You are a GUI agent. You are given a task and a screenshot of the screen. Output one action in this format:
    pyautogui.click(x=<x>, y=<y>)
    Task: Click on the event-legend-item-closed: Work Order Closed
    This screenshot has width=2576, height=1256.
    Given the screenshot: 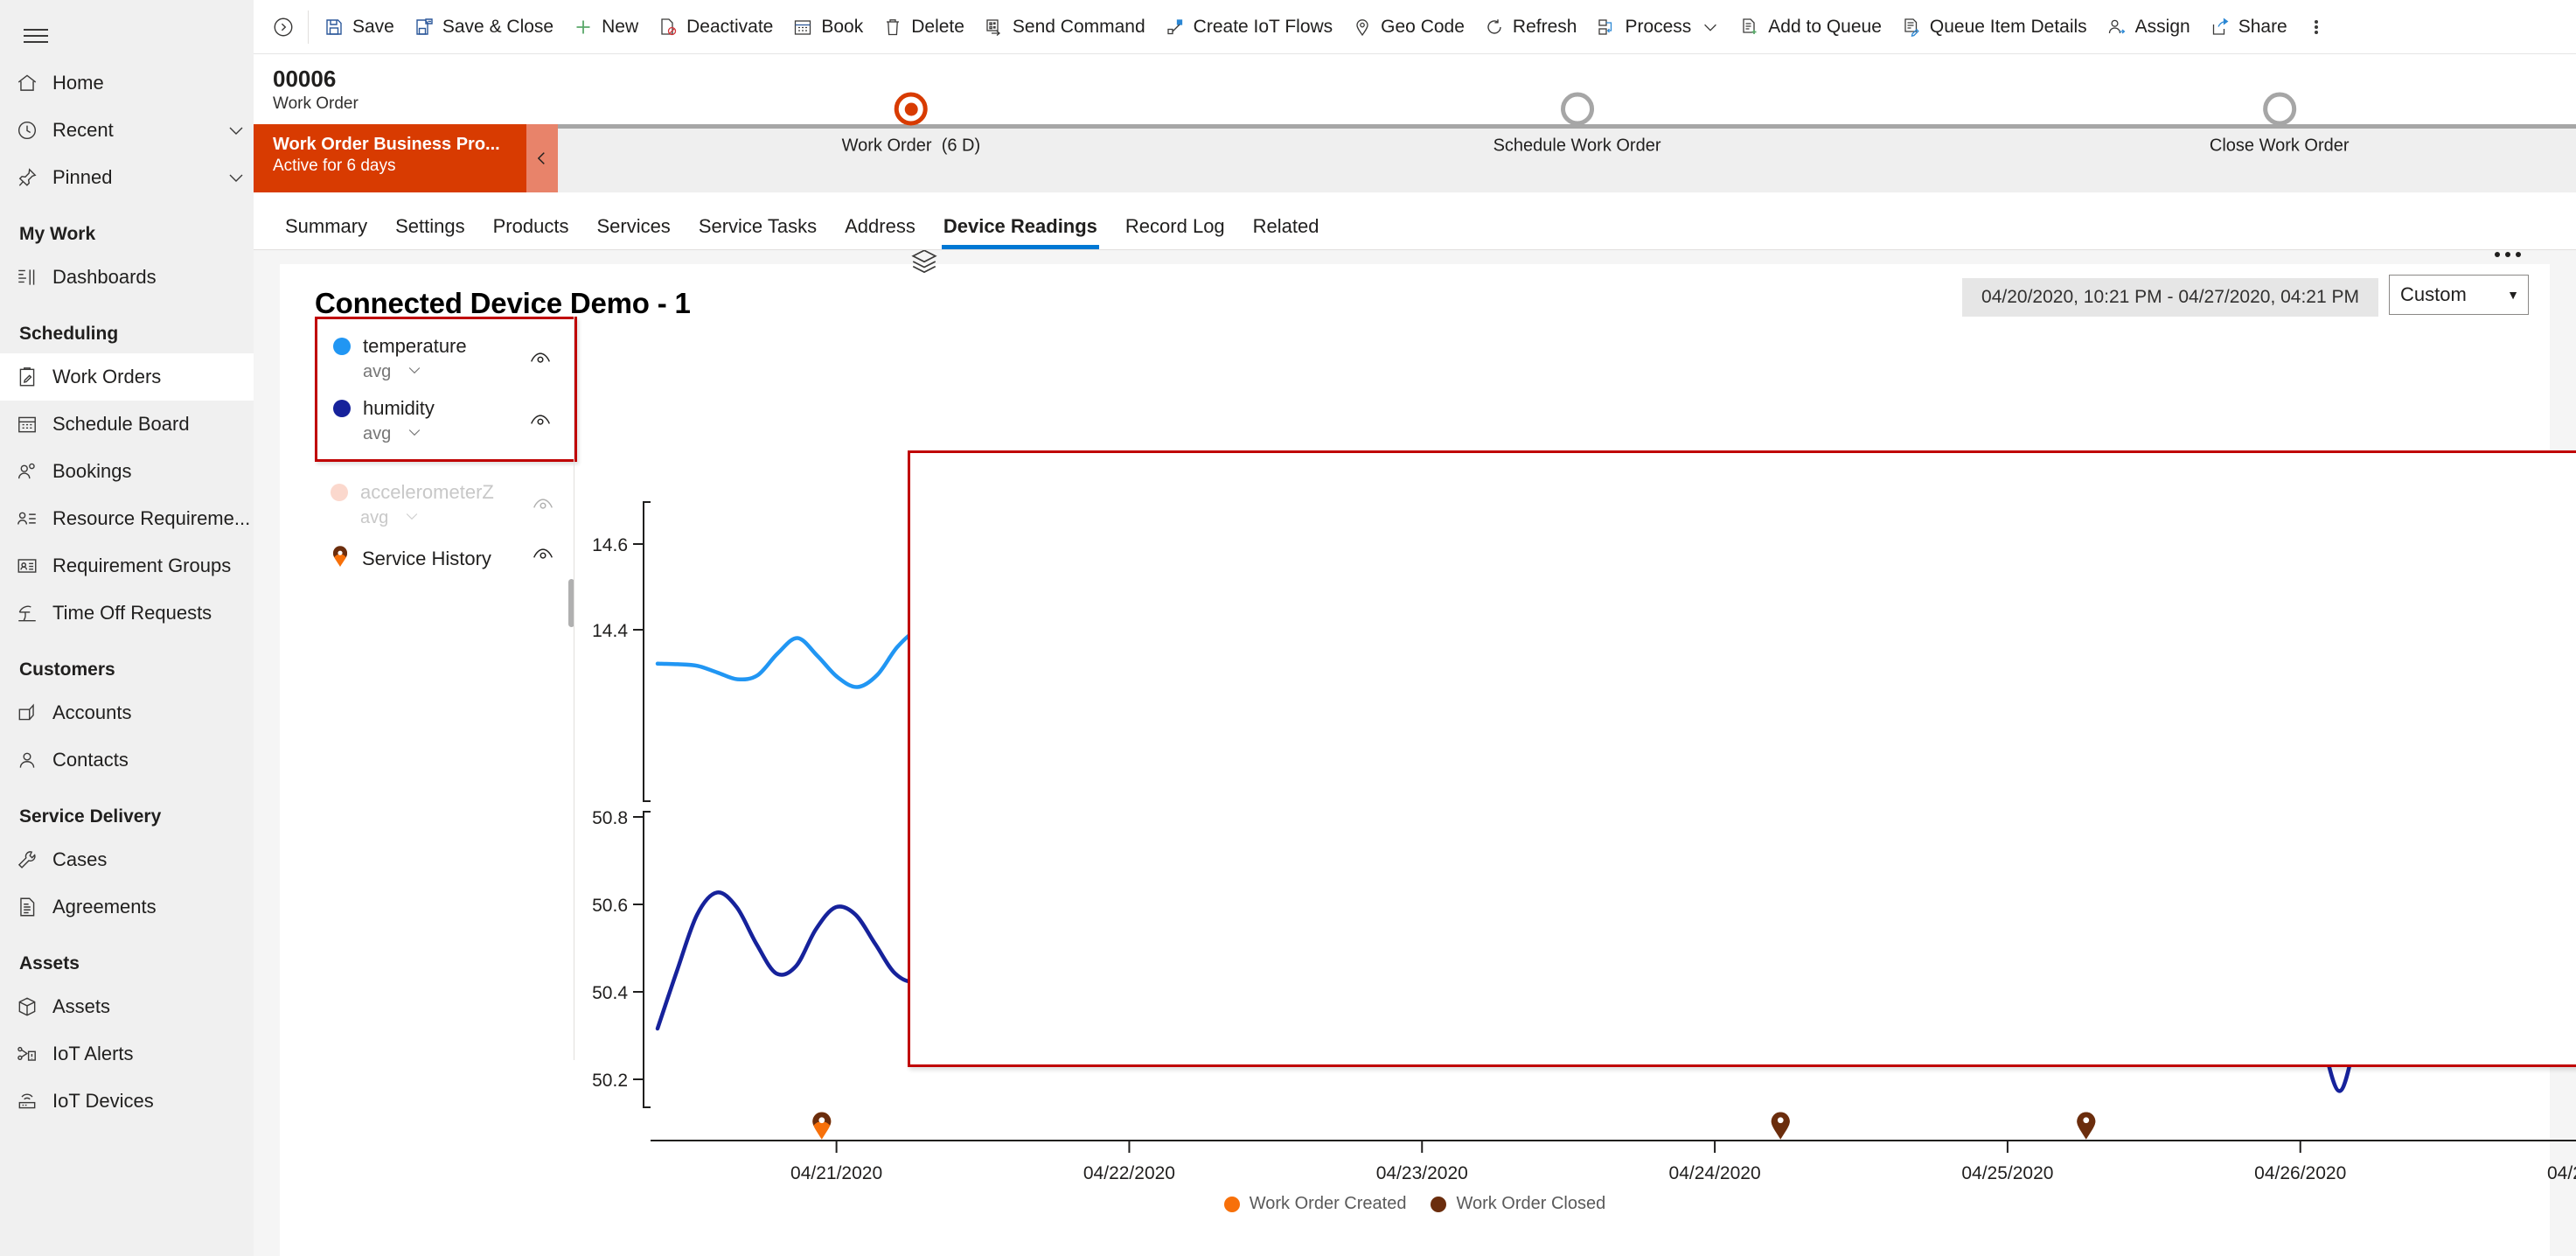 What is the action you would take?
    pyautogui.click(x=1518, y=1204)
    